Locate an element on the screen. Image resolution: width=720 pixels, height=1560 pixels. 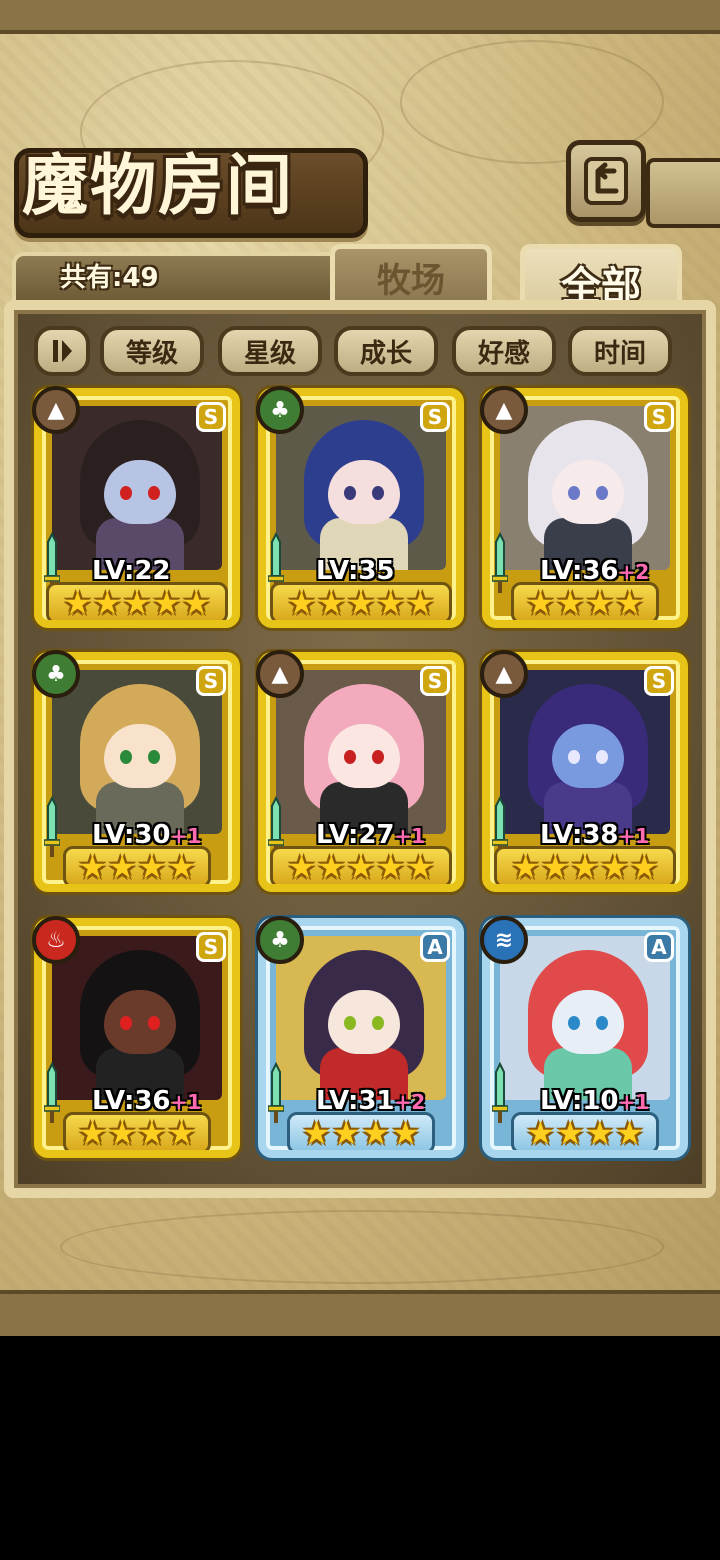
map-decoration is located at coordinates (362, 1247).